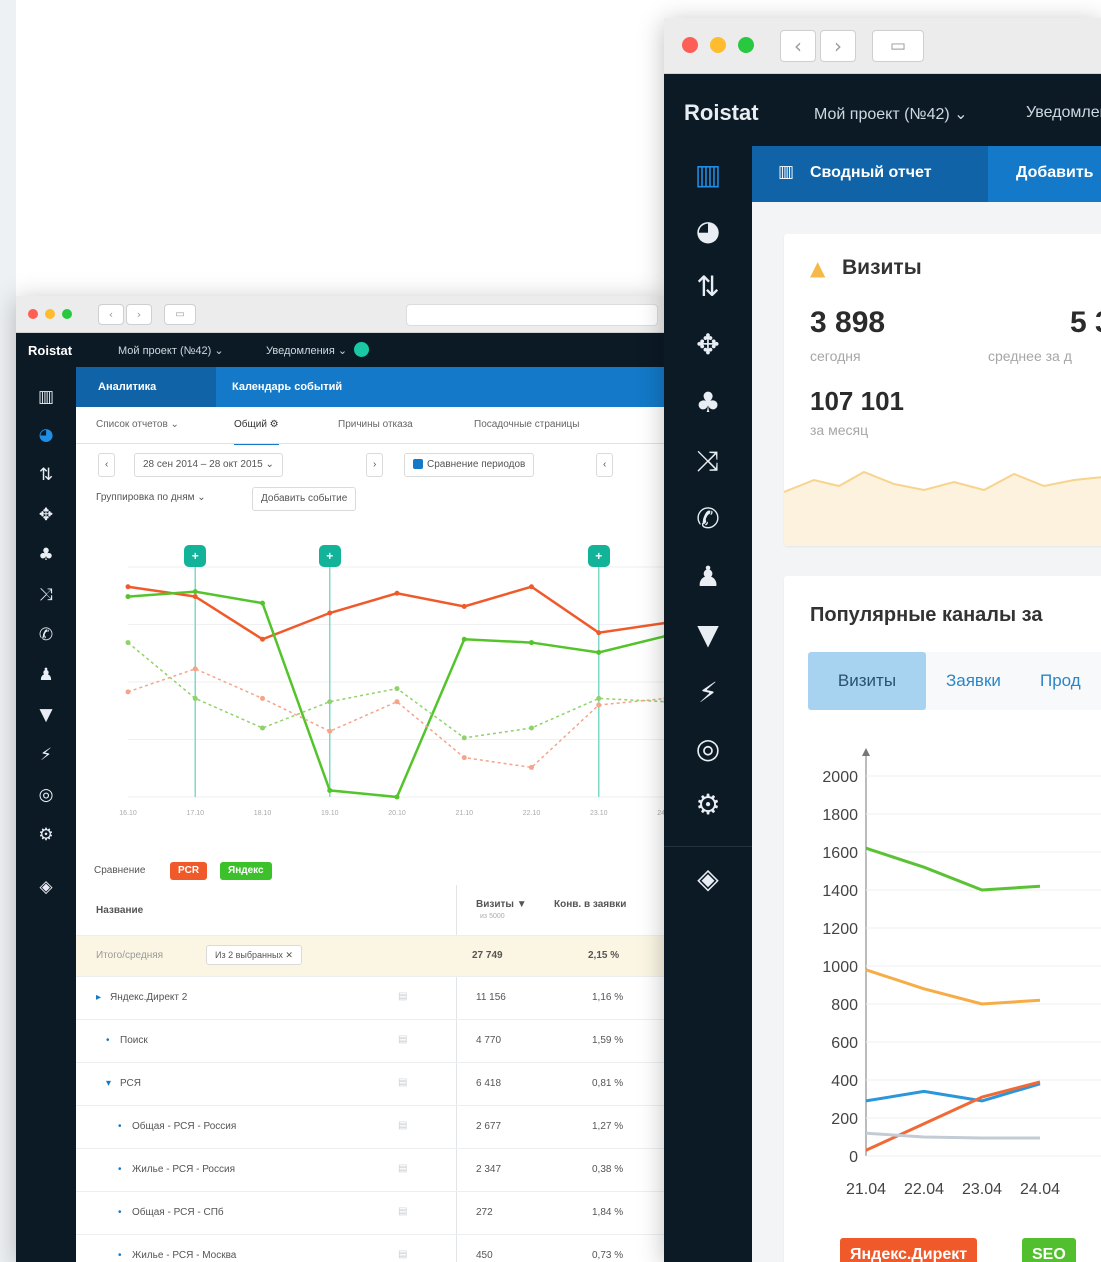 This screenshot has width=1101, height=1262. I want to click on column-name-header: Название, so click(119, 910).